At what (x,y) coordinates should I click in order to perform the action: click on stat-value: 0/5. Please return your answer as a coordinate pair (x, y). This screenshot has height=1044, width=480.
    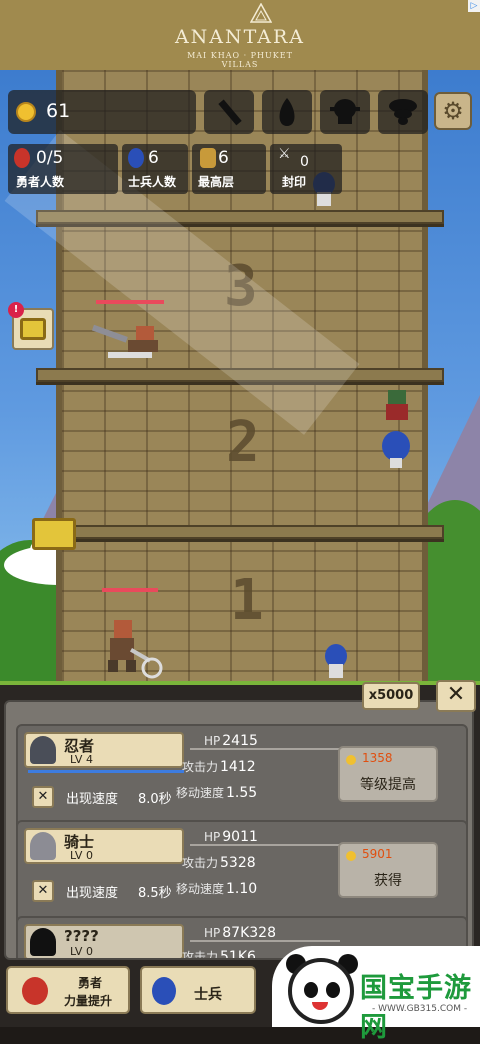
    Looking at the image, I should click on (50, 158).